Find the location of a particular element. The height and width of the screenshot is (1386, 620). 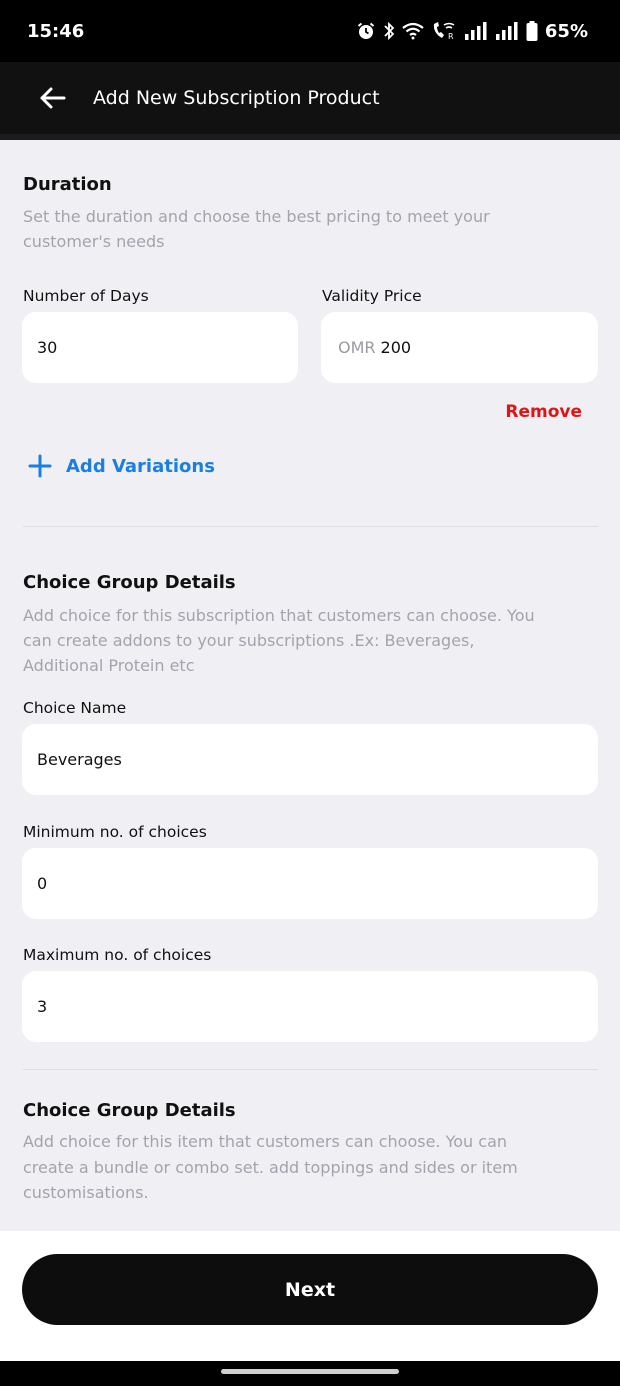

wifi-calling-icon: R is located at coordinates (444, 31).